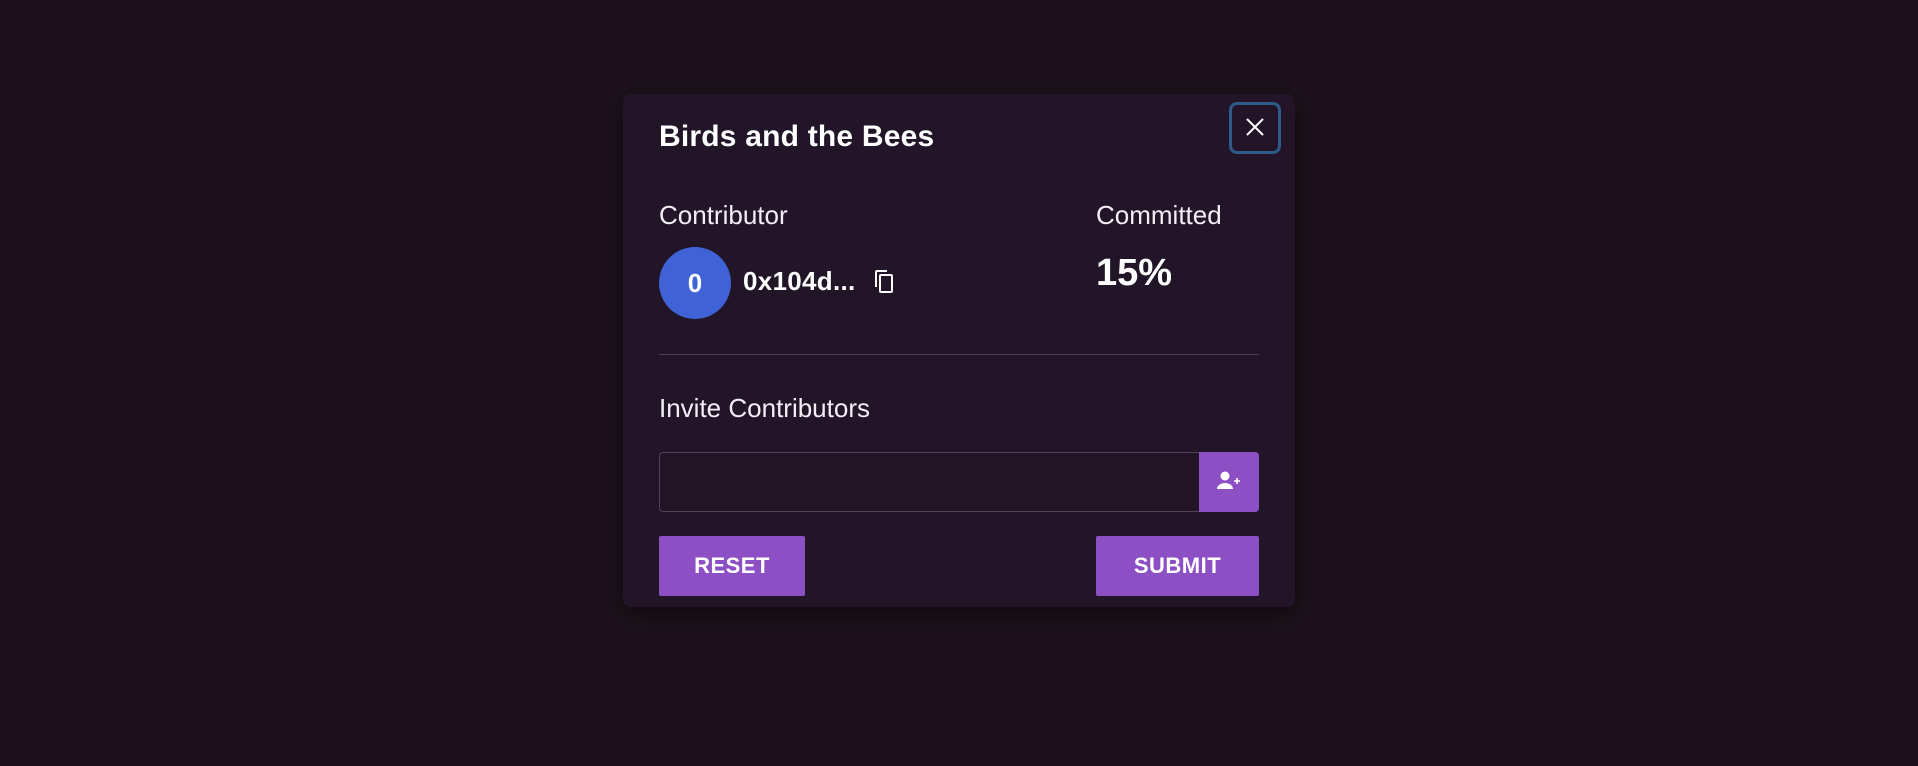 Image resolution: width=1918 pixels, height=766 pixels. What do you see at coordinates (959, 354) in the screenshot?
I see `divider` at bounding box center [959, 354].